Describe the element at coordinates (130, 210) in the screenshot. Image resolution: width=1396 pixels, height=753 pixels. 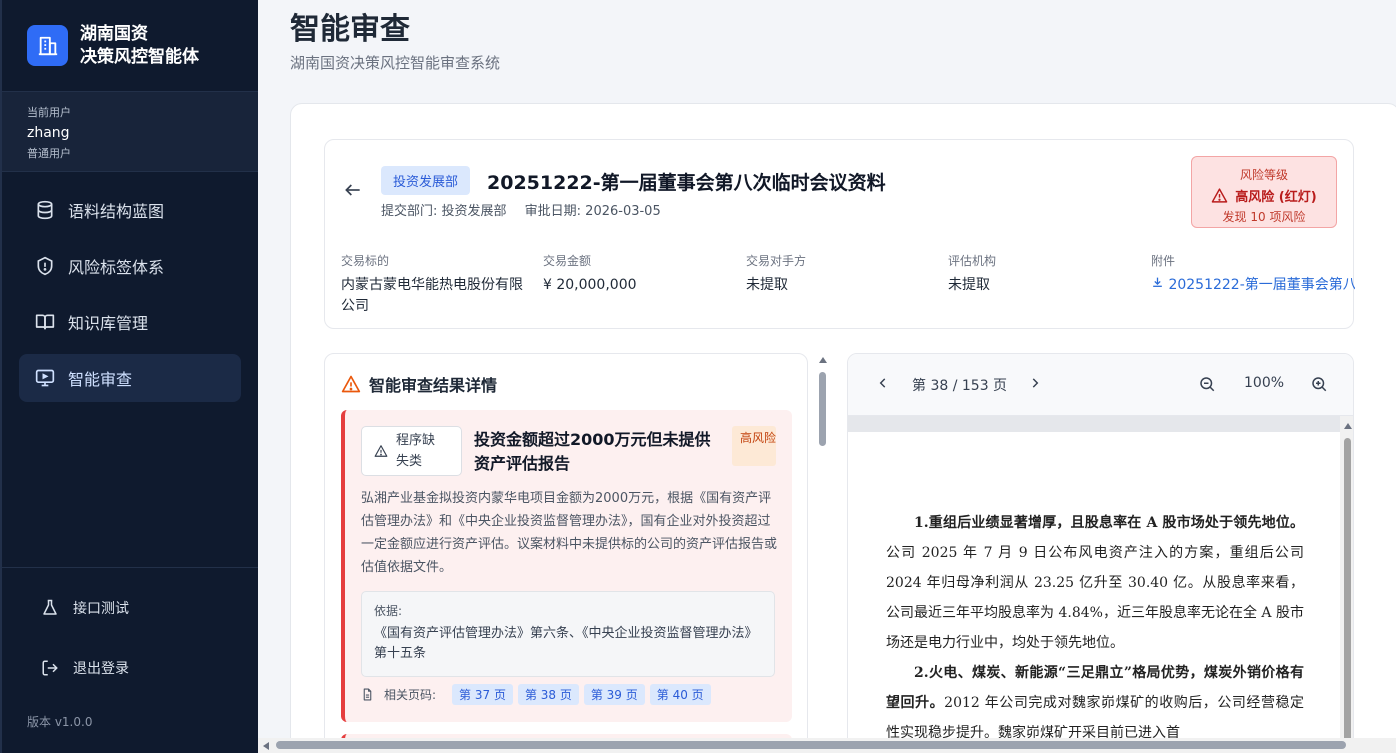
I see `sidebar-item-corpus: 语料结构蓝图` at that location.